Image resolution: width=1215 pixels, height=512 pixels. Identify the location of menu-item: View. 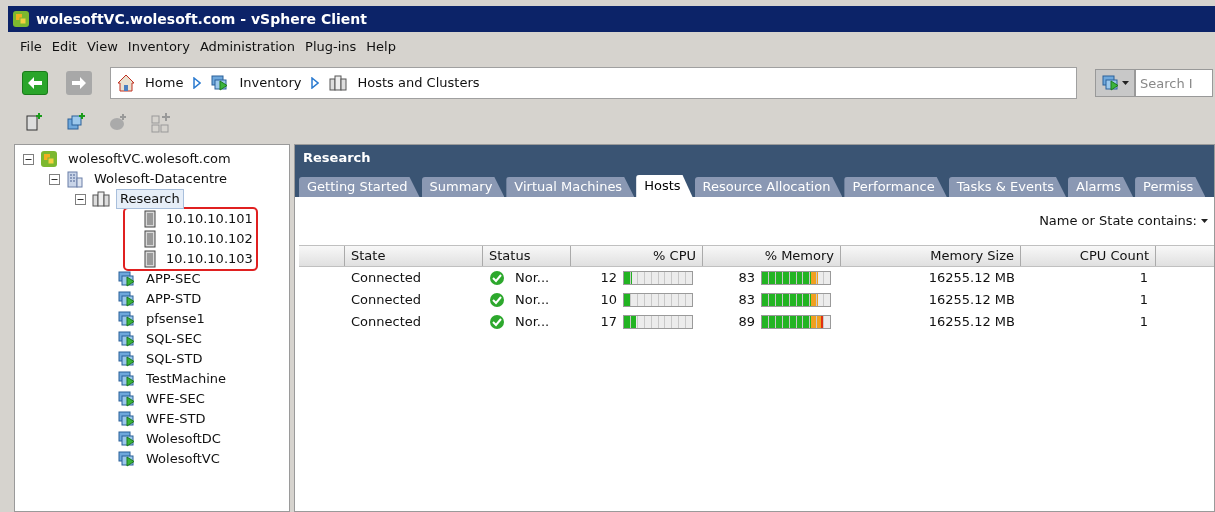
(102, 47).